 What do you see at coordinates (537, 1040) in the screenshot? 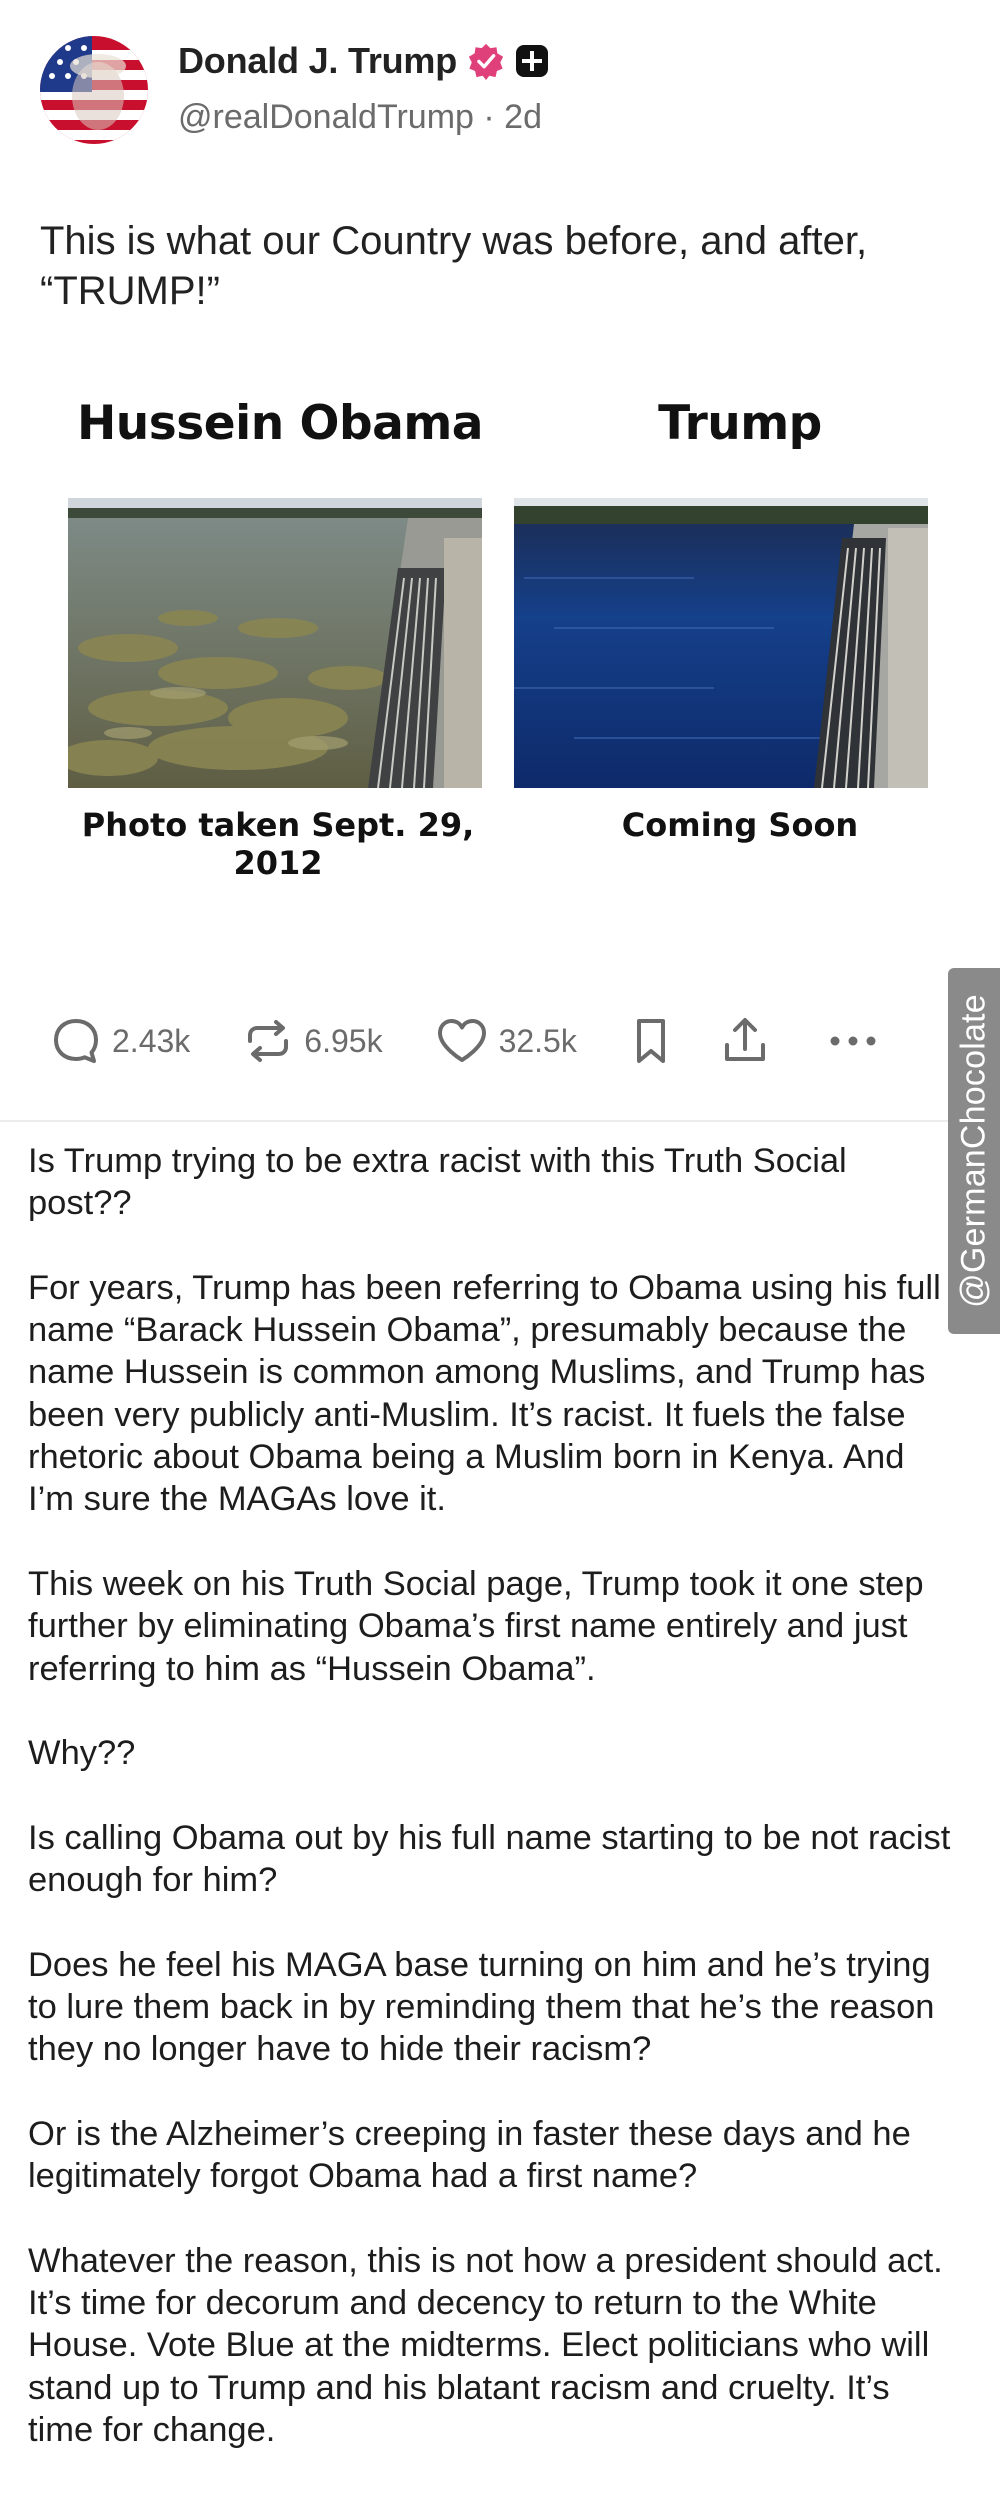
I see `like-count: 32.5k` at bounding box center [537, 1040].